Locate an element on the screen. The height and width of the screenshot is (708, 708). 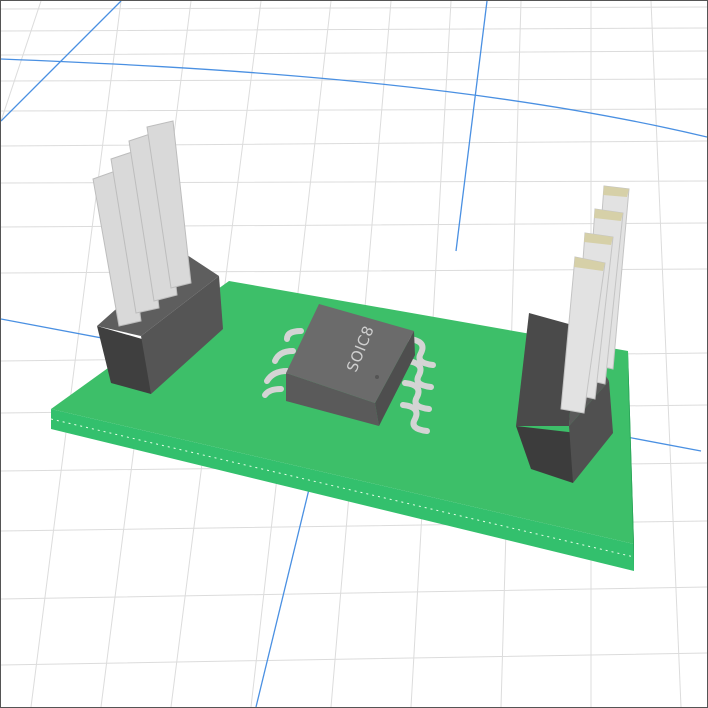
chip-pin1-dot is located at coordinates (377, 377).